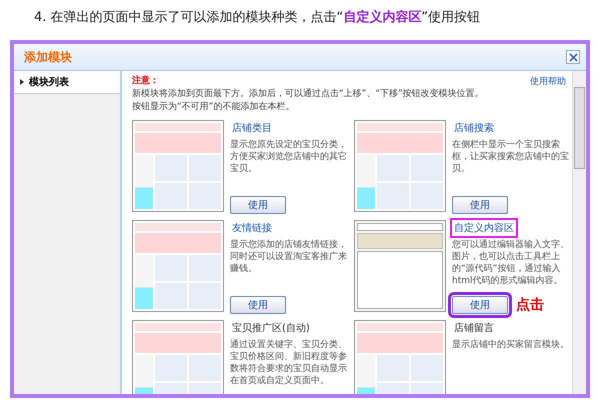 The width and height of the screenshot is (599, 408). What do you see at coordinates (510, 345) in the screenshot?
I see `module-description: 显示店铺中的买家留言模块。` at bounding box center [510, 345].